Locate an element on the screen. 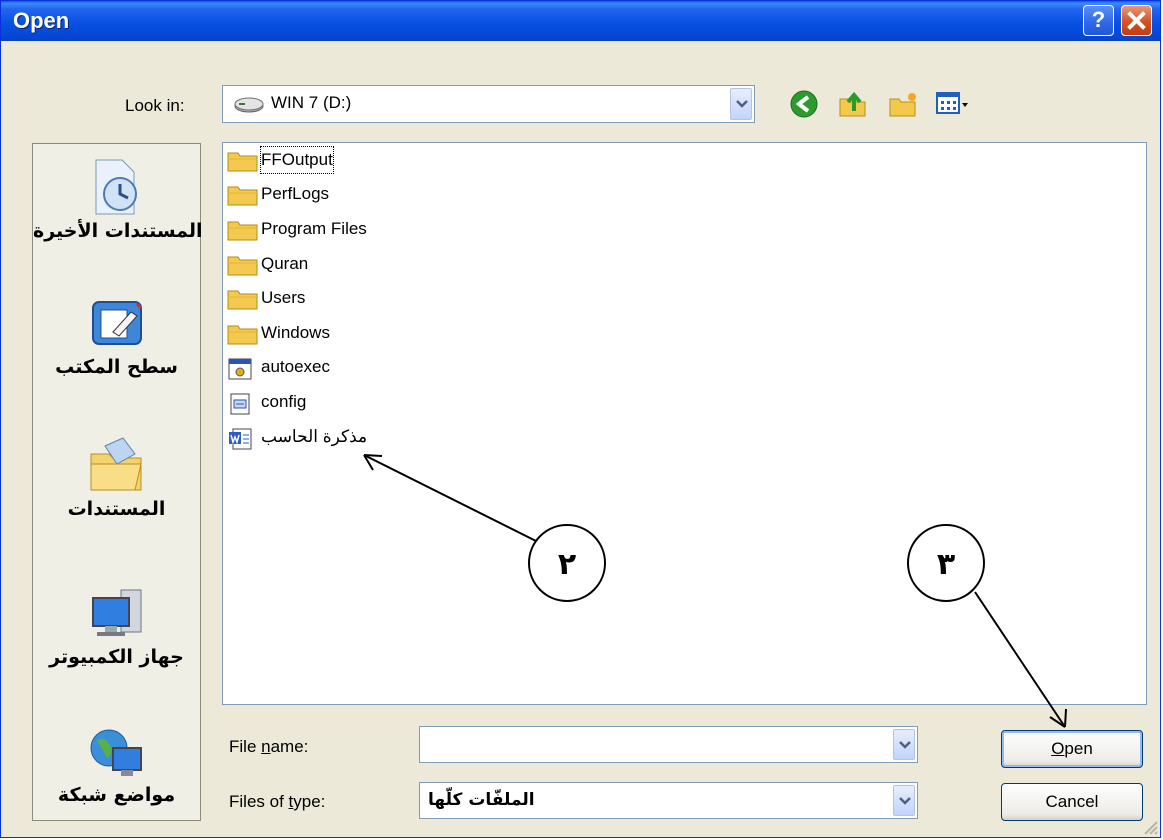 The image size is (1163, 840). annotation-number-3: ٣ is located at coordinates (946, 564).